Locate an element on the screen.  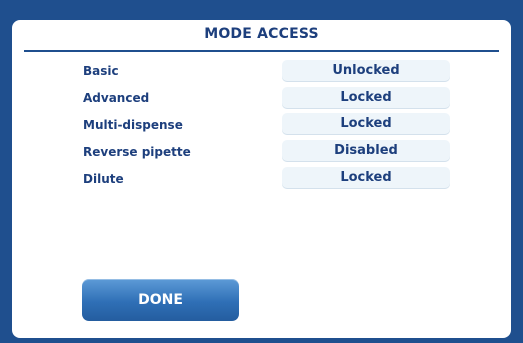
done-button: DONE is located at coordinates (160, 300).